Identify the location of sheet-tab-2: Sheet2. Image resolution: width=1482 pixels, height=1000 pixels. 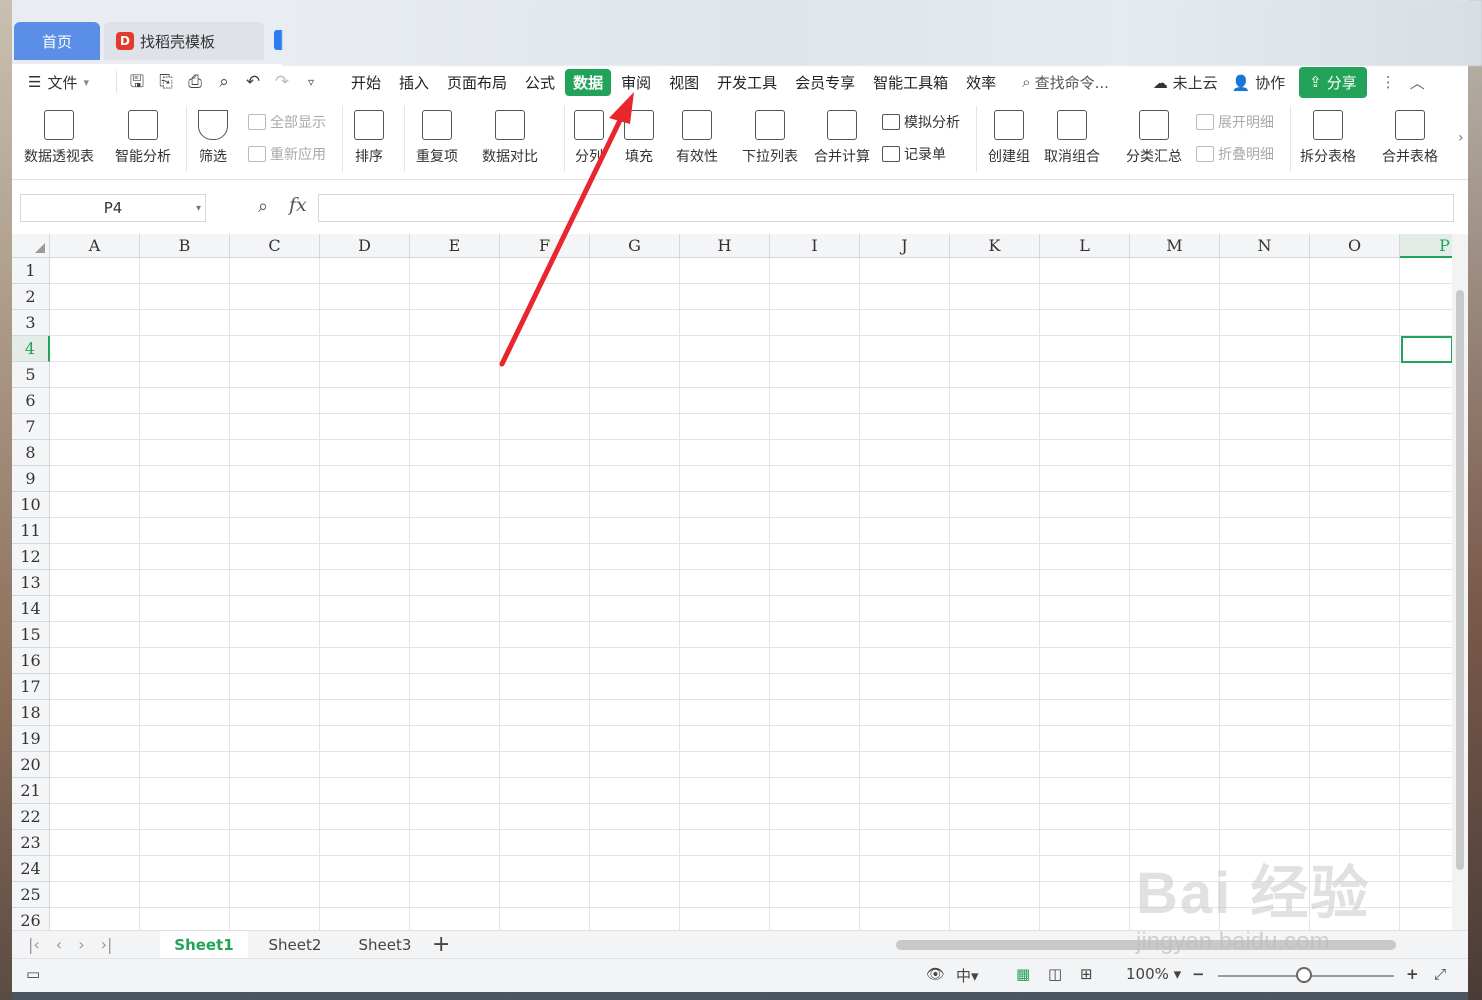
(295, 945).